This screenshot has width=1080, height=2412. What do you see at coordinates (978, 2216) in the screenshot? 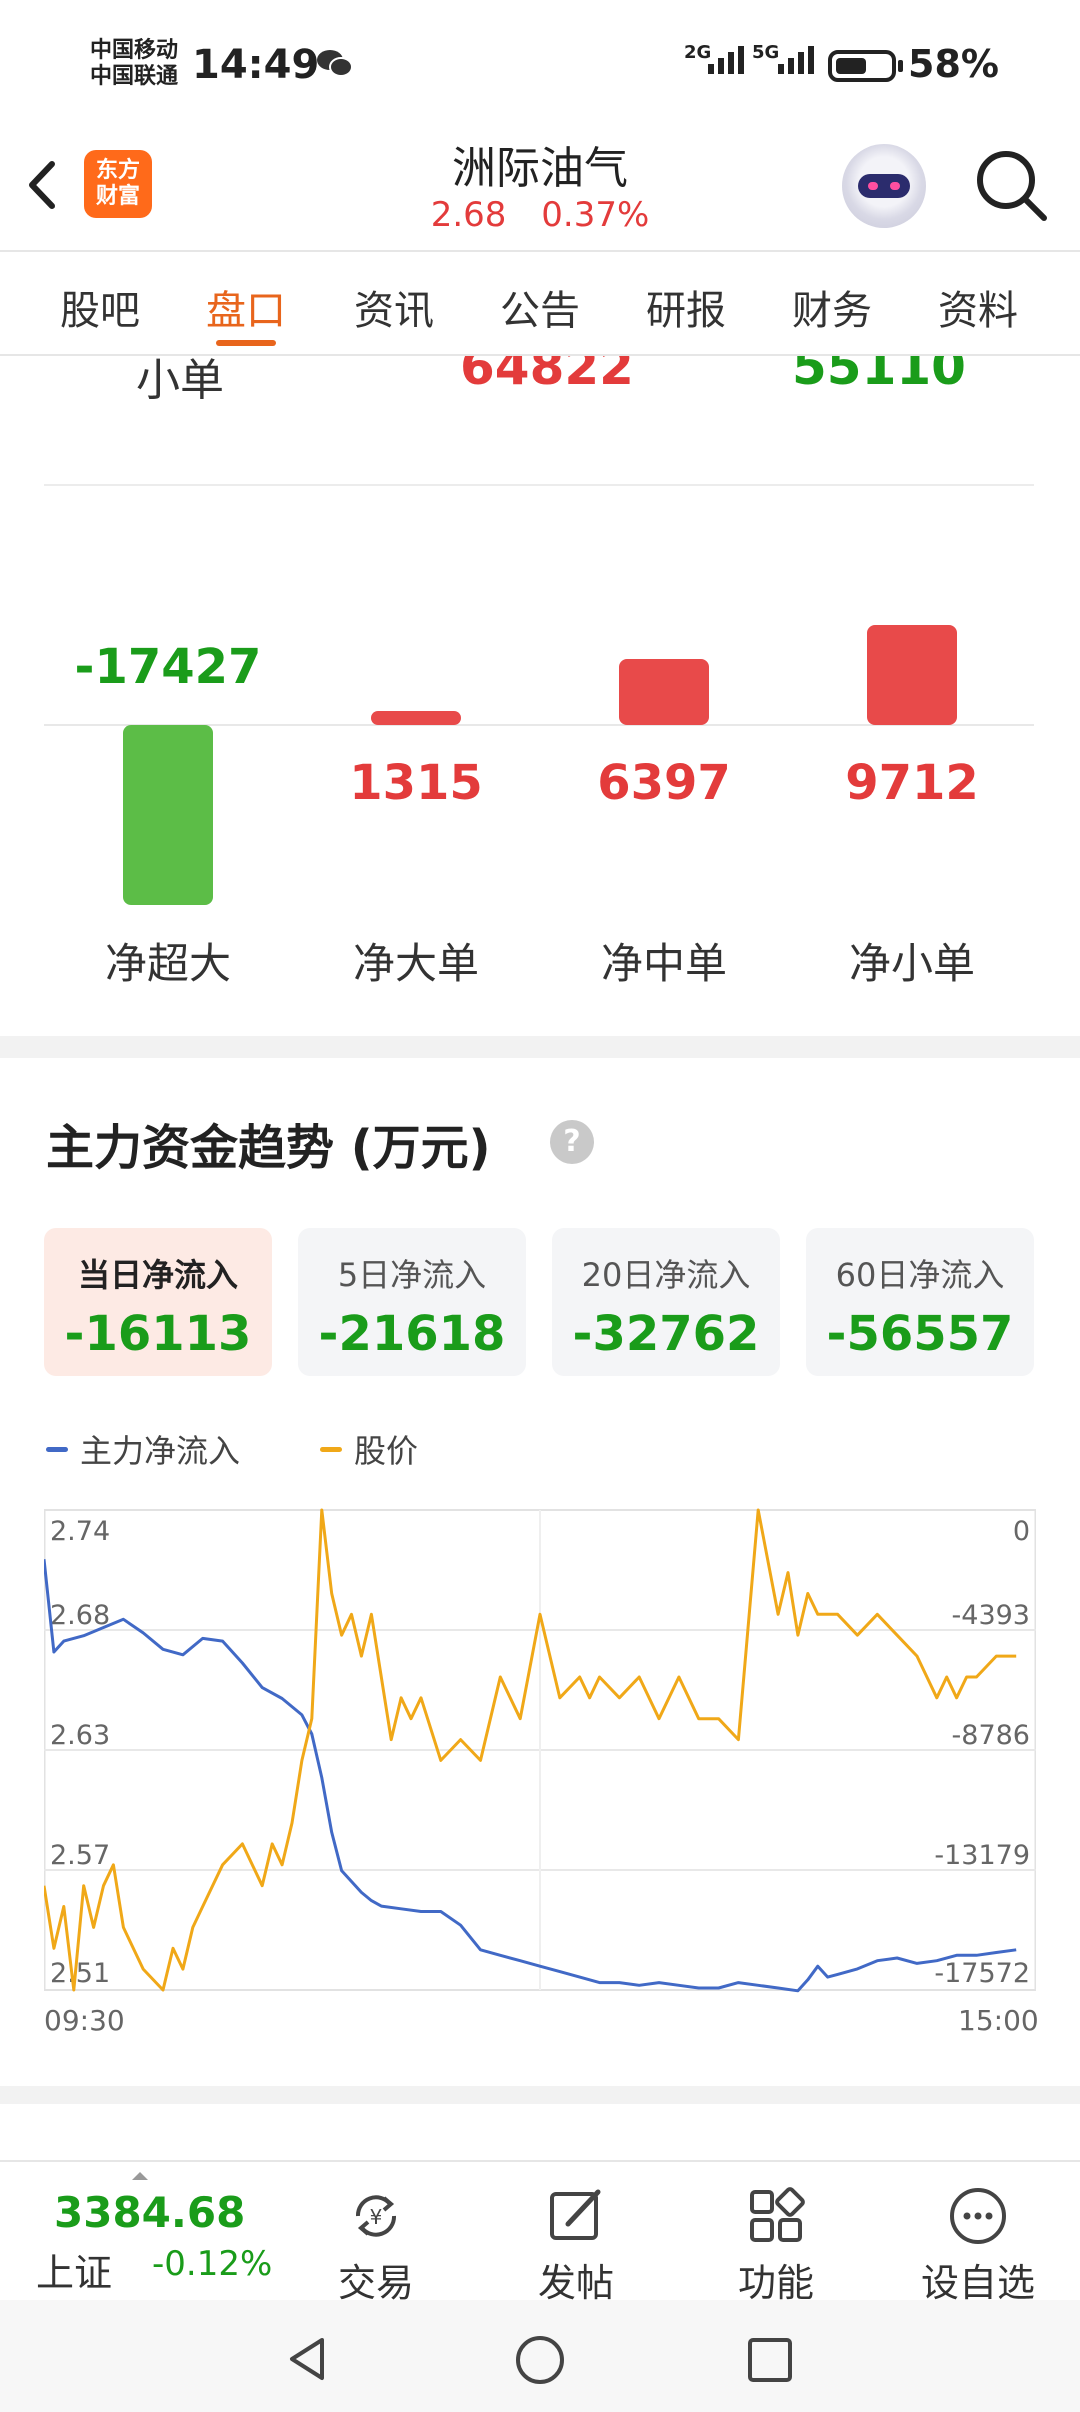
I see `more-icon` at bounding box center [978, 2216].